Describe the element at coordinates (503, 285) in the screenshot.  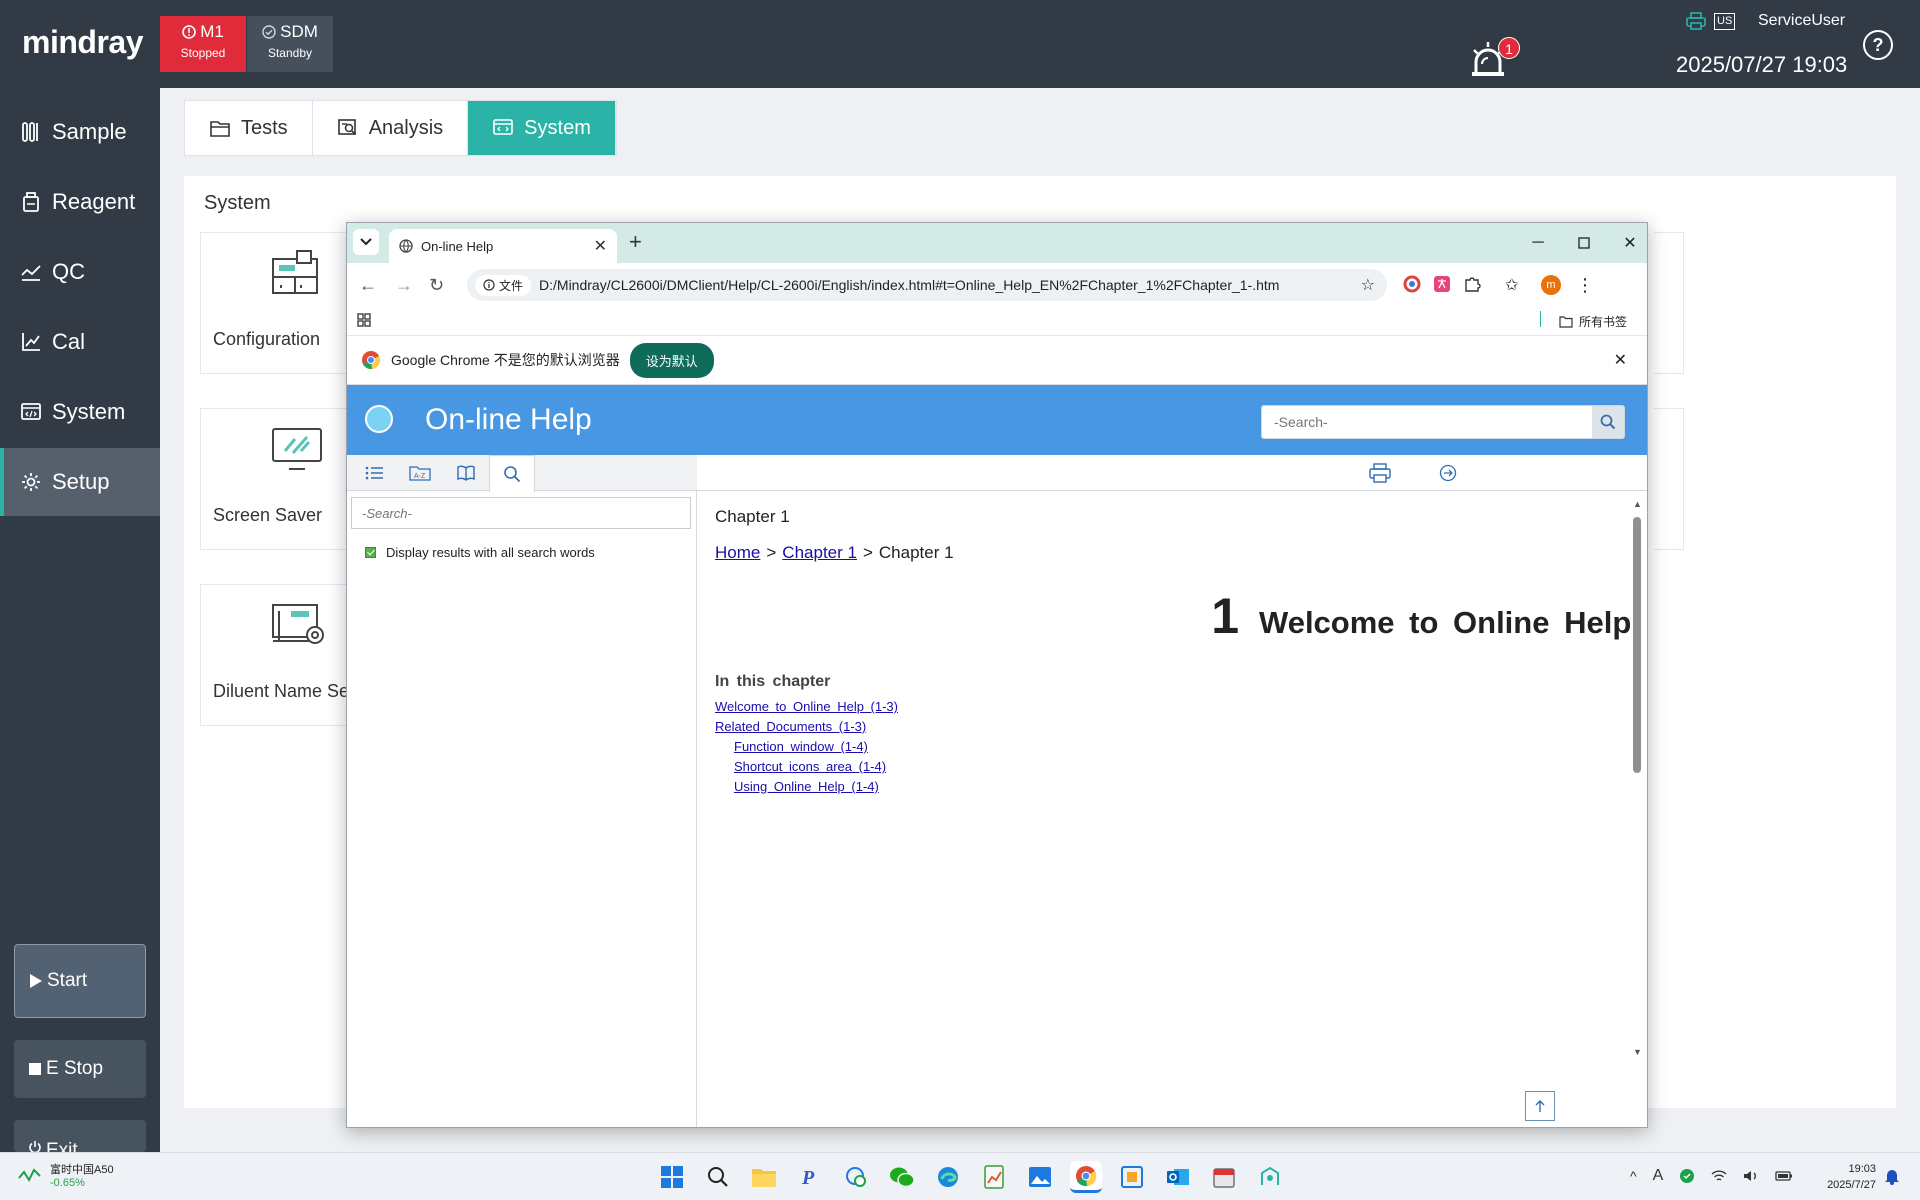
I see `site-info-chip: 文件` at that location.